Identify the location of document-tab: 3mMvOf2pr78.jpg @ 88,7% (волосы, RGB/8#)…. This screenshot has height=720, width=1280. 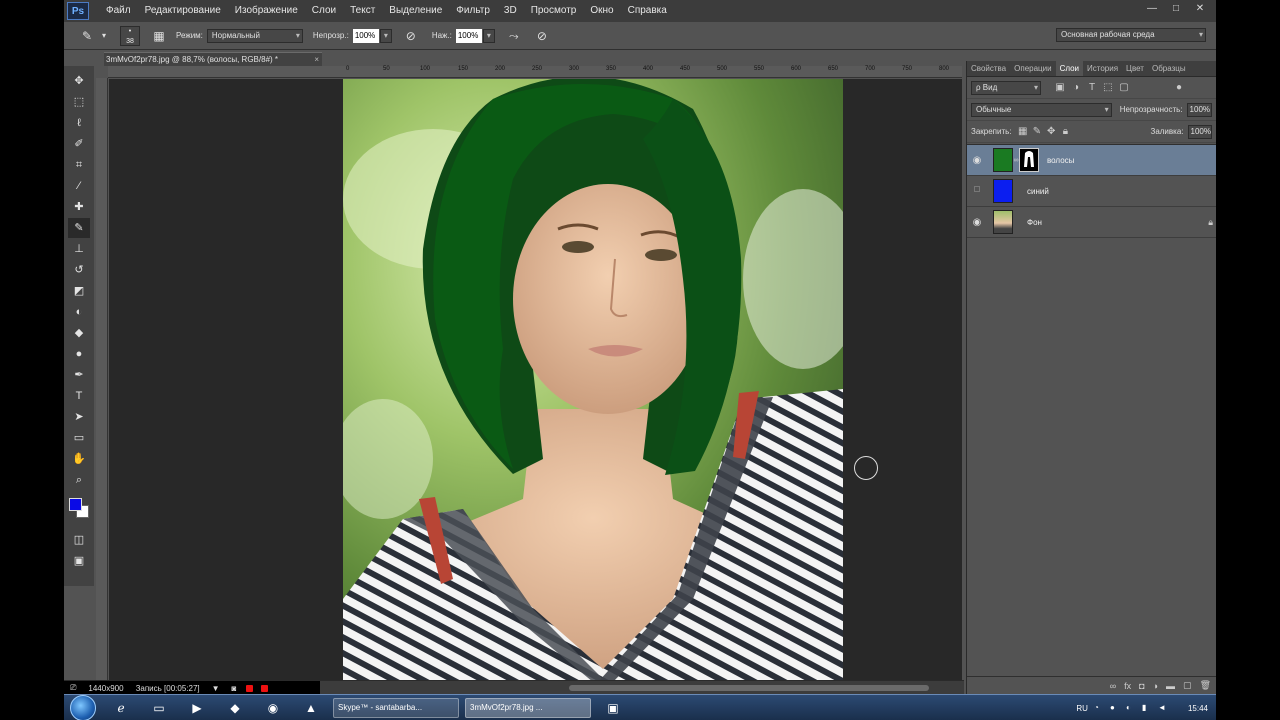
(213, 59).